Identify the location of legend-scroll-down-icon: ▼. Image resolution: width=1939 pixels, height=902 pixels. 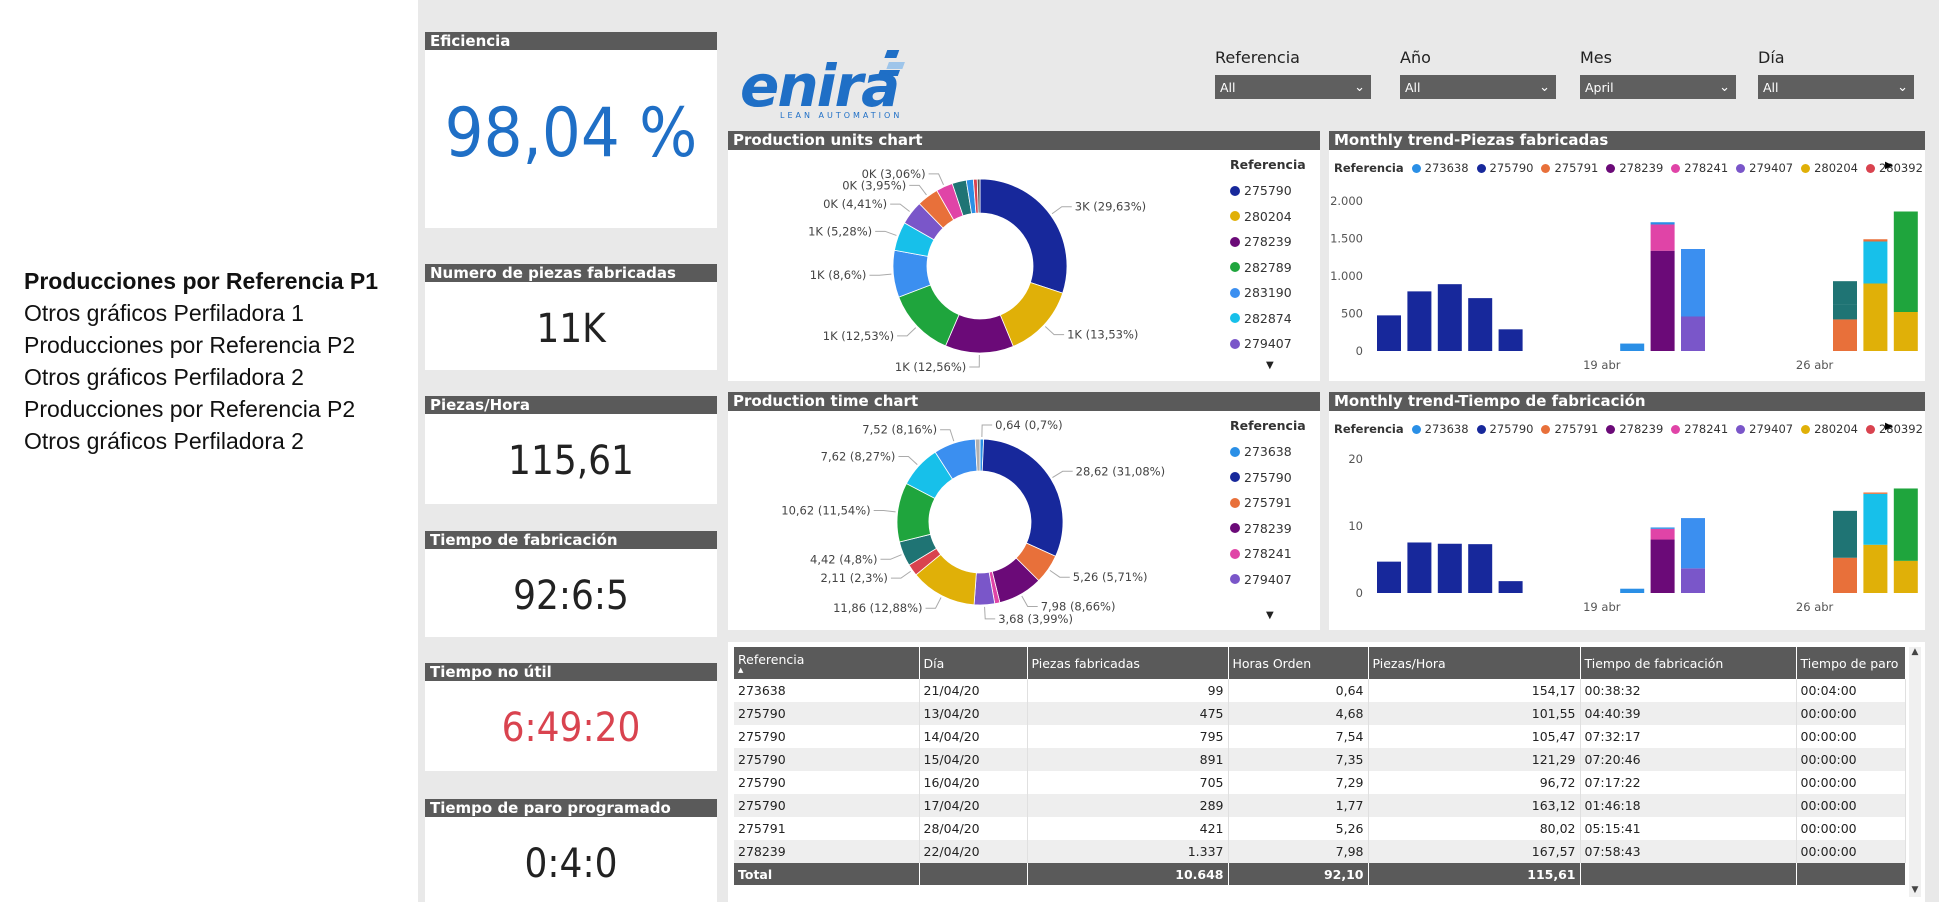
(1270, 365).